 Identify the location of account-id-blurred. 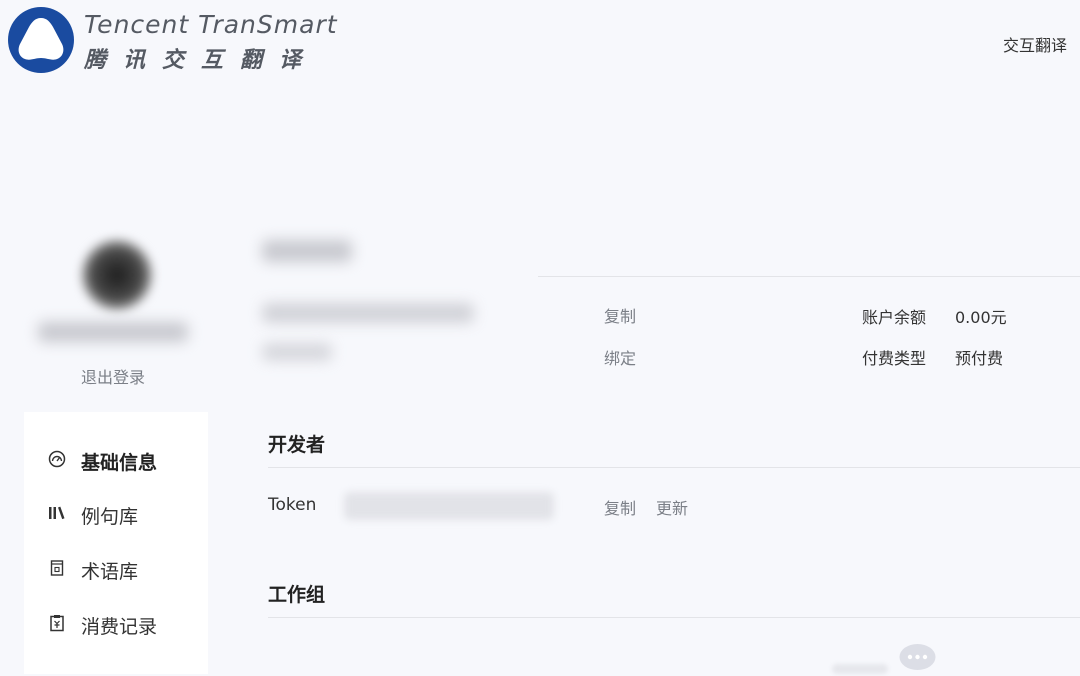
(368, 313).